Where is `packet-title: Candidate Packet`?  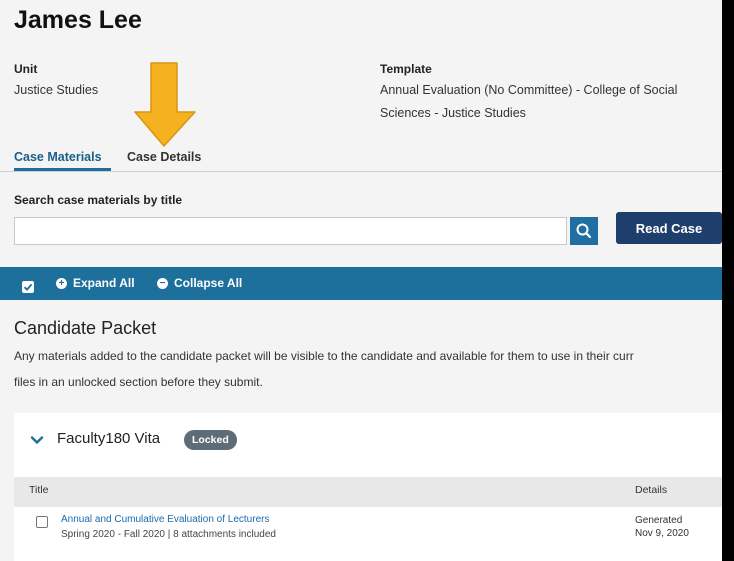 packet-title: Candidate Packet is located at coordinates (85, 328).